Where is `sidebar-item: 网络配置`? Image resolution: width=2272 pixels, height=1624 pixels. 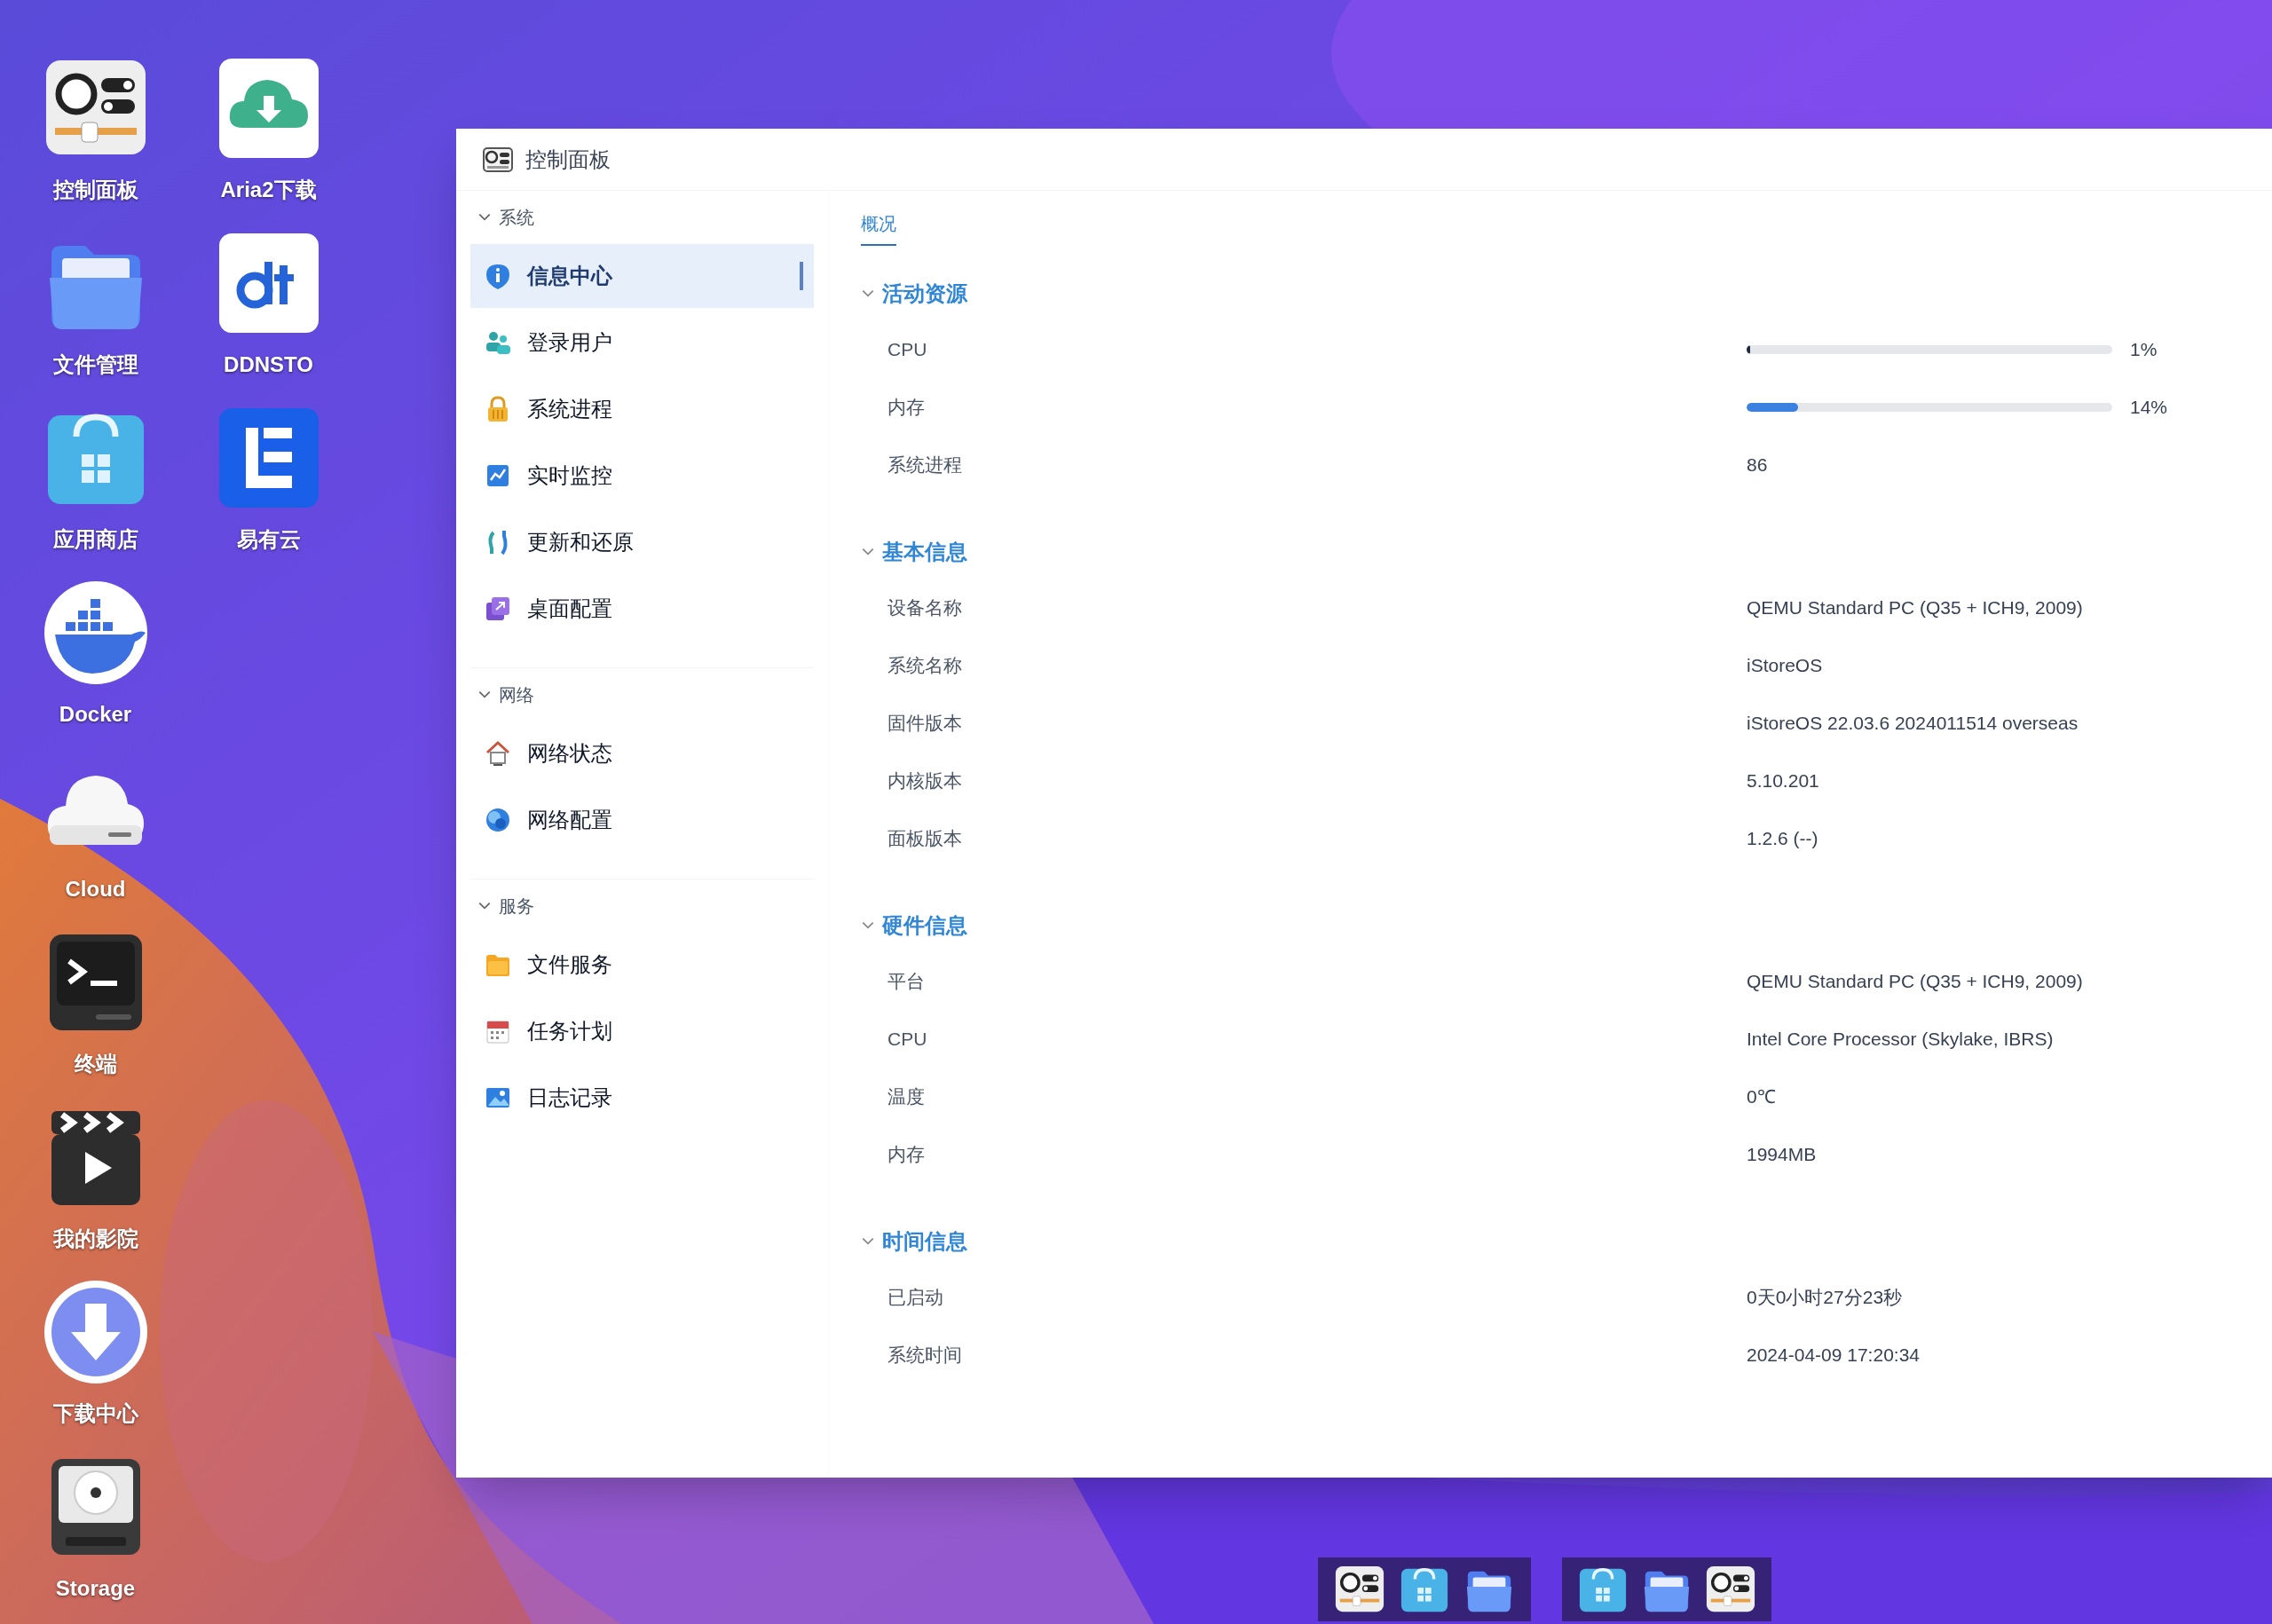 sidebar-item: 网络配置 is located at coordinates (642, 820).